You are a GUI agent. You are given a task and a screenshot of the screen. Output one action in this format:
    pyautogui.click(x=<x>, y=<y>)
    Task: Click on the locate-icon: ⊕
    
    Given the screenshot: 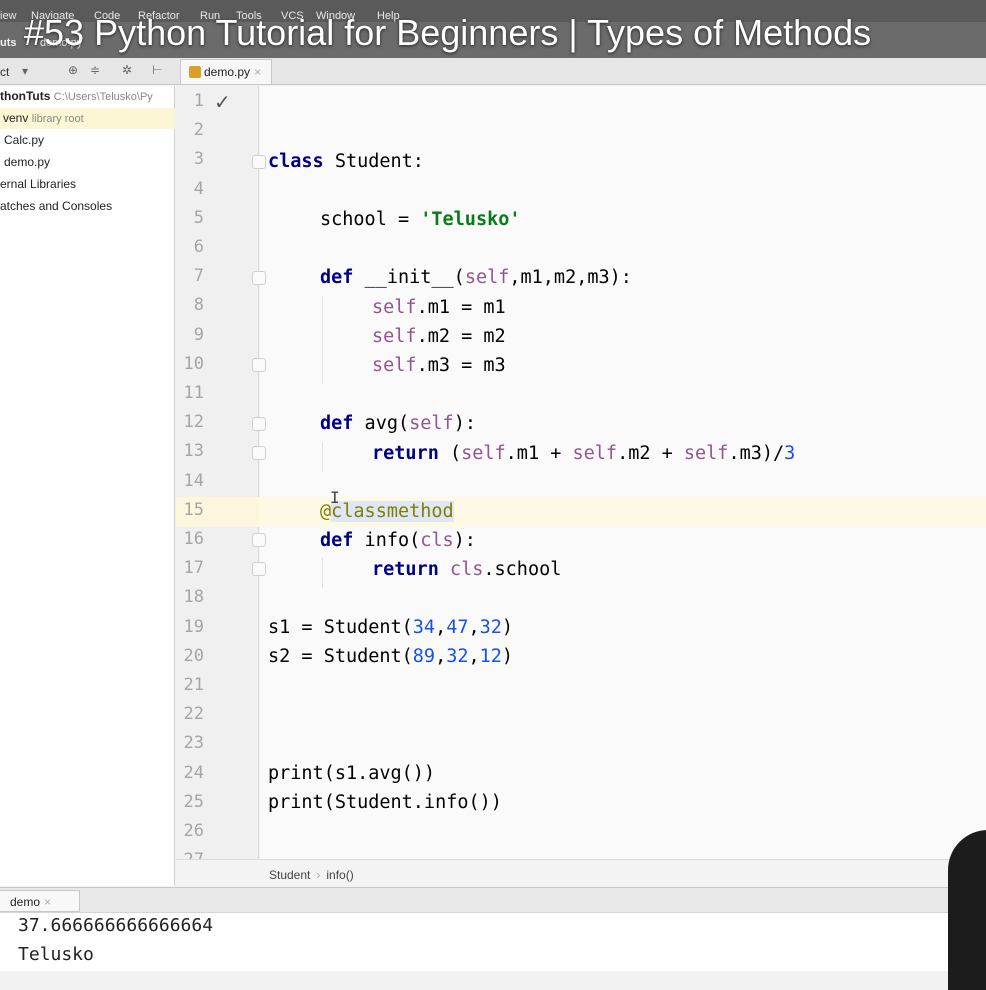 What is the action you would take?
    pyautogui.click(x=73, y=70)
    